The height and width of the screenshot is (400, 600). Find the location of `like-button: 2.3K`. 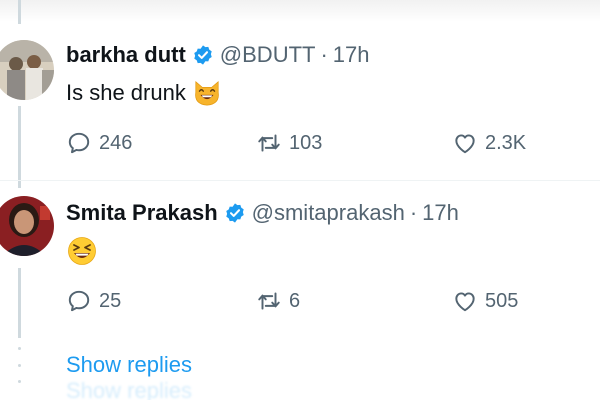

like-button: 2.3K is located at coordinates (489, 143).